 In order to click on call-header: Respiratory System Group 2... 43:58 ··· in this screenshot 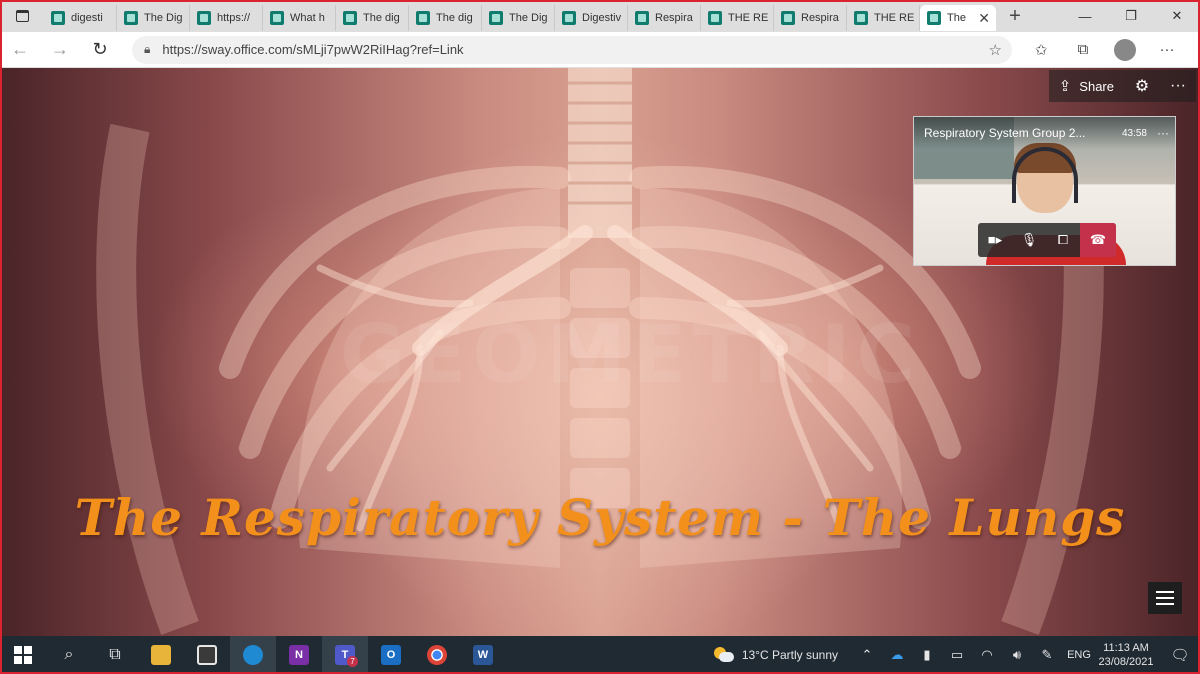, I will do `click(1044, 133)`.